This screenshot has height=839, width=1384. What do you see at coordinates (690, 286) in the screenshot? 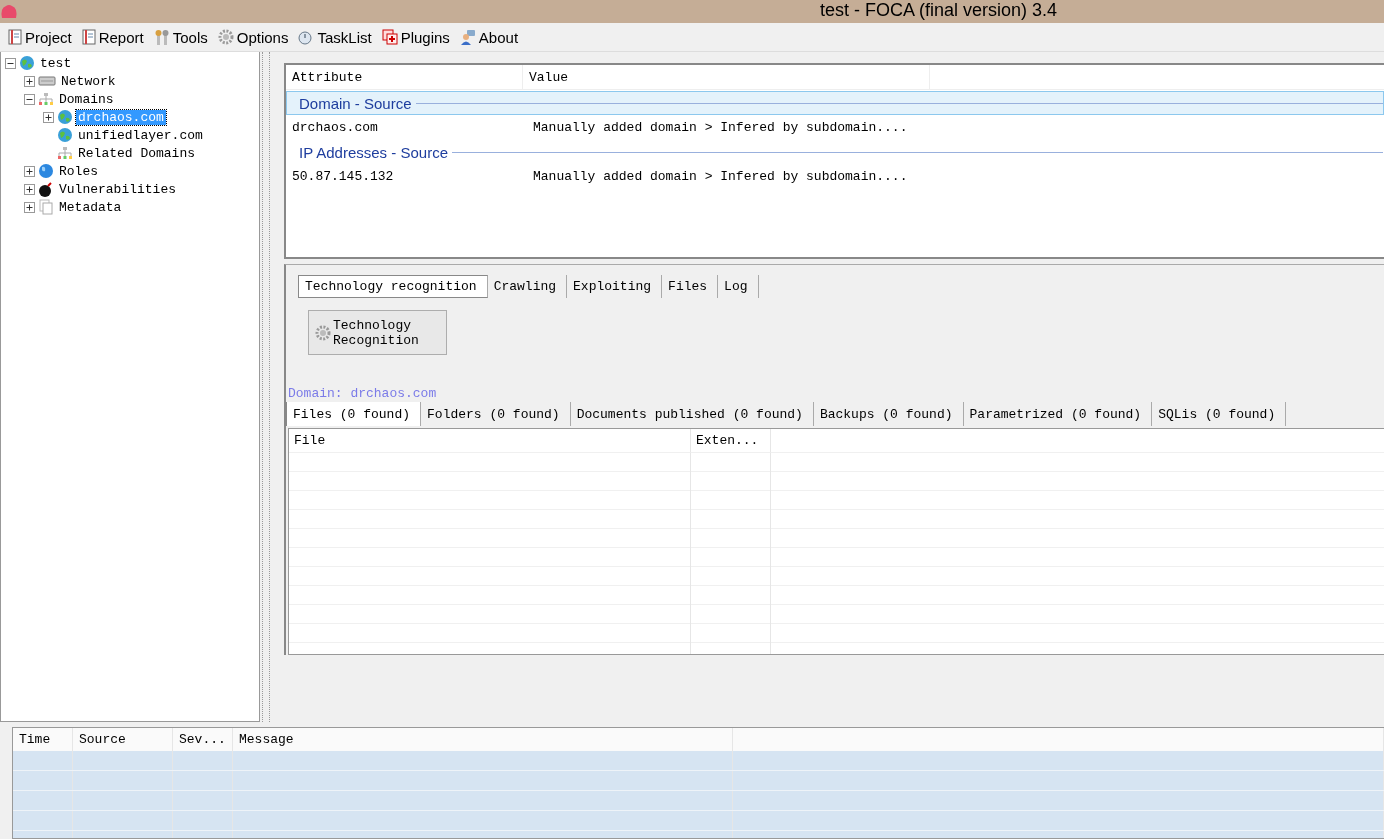
I see `tab: Files` at bounding box center [690, 286].